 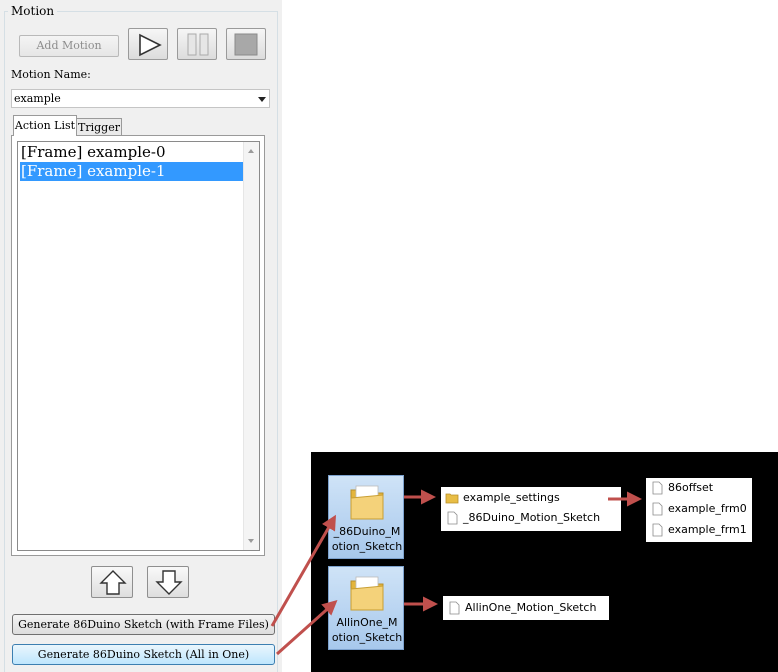 What do you see at coordinates (707, 508) in the screenshot?
I see `file-label: example_frm0` at bounding box center [707, 508].